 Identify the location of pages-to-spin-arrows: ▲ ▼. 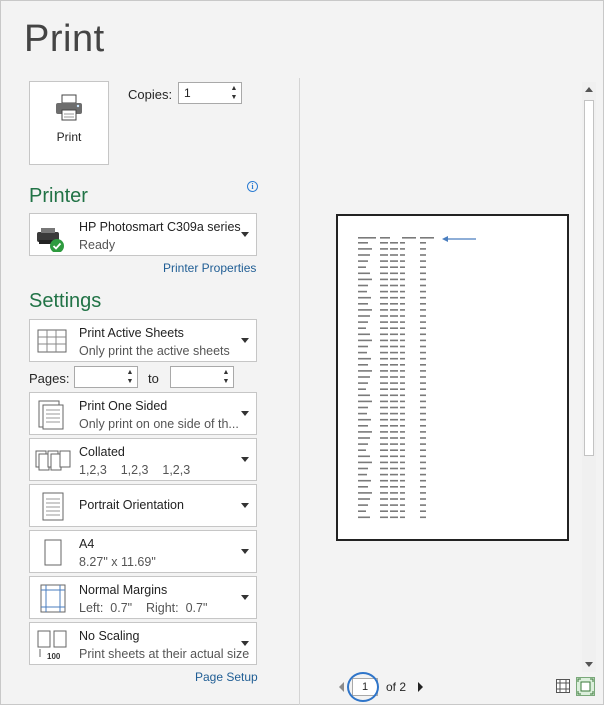
(226, 377).